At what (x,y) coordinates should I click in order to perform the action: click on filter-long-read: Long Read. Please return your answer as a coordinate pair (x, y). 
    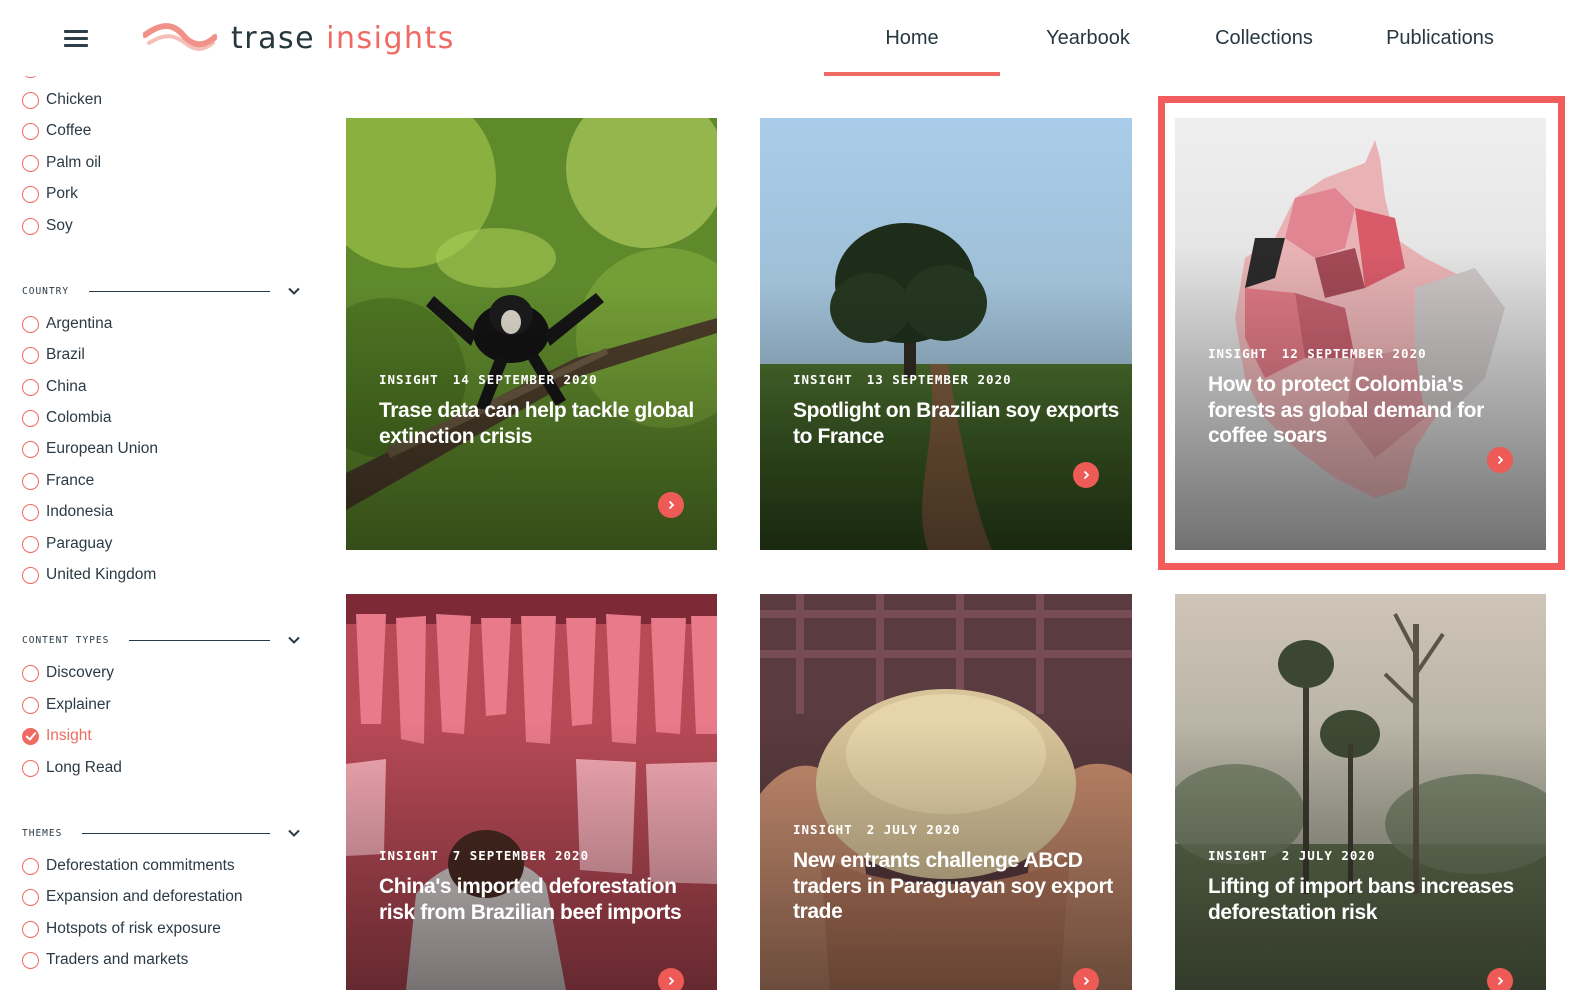
    Looking at the image, I should click on (72, 768).